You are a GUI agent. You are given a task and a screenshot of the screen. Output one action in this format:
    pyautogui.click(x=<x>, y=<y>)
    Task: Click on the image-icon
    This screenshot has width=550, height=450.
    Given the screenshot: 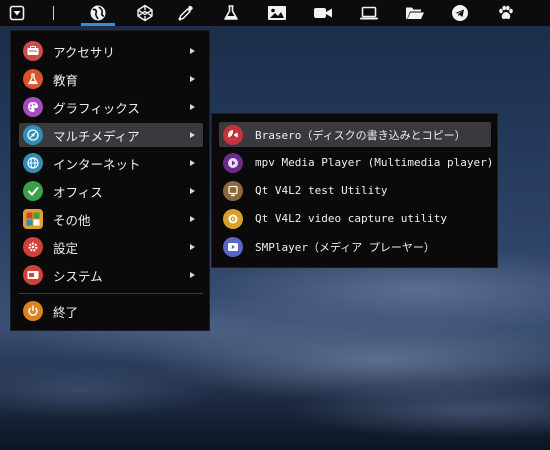 What is the action you would take?
    pyautogui.click(x=277, y=13)
    